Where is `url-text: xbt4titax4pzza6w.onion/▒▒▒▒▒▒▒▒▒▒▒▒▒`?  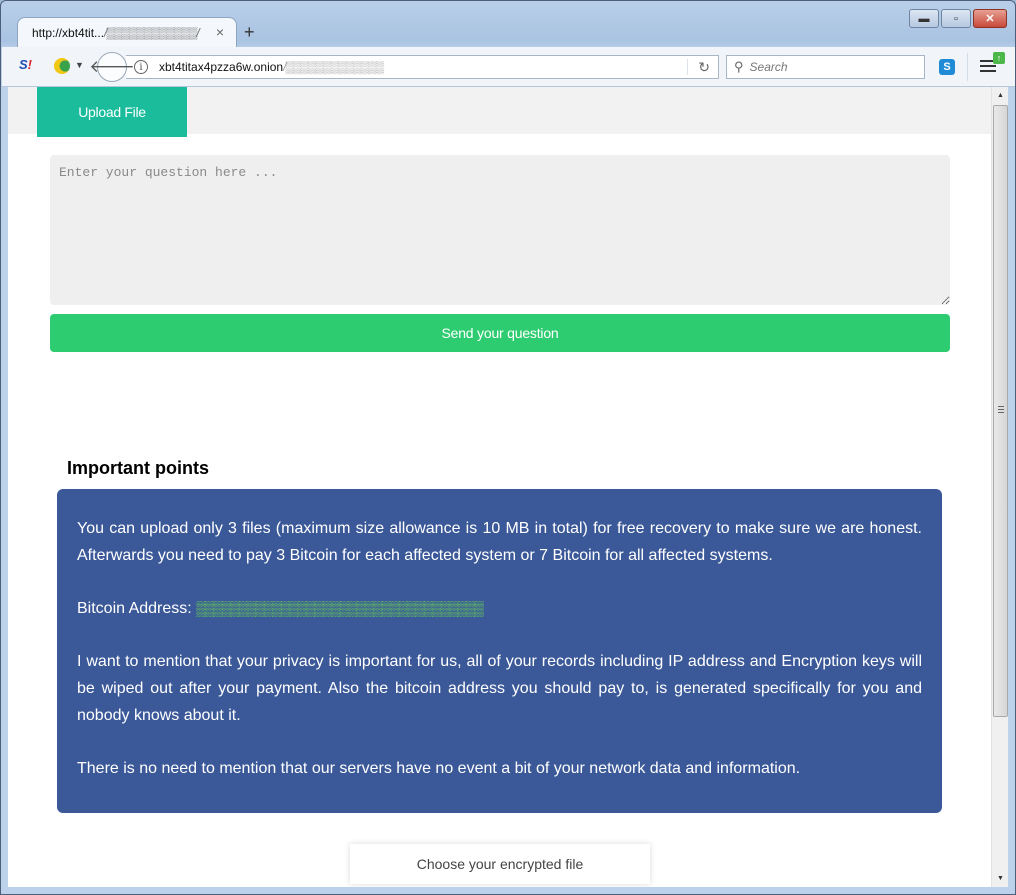
url-text: xbt4titax4pzza6w.onion/▒▒▒▒▒▒▒▒▒▒▒▒▒ is located at coordinates (271, 67).